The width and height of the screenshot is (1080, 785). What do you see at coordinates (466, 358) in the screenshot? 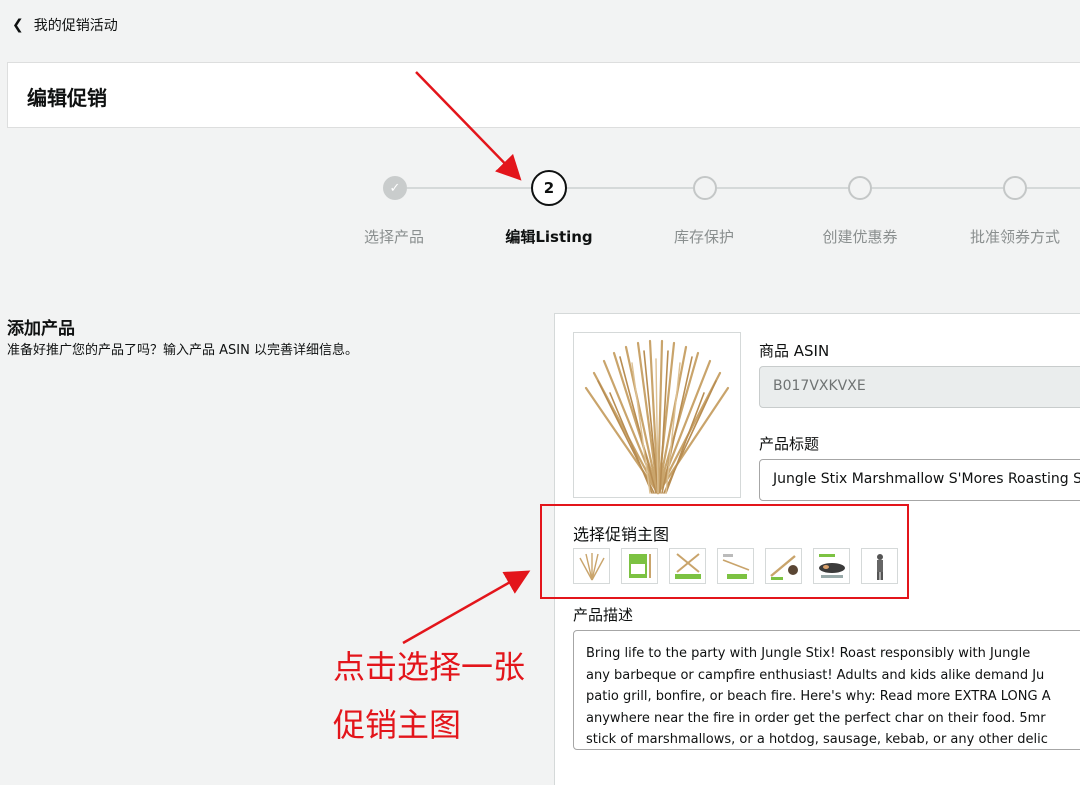
I see `annotation-arrows` at bounding box center [466, 358].